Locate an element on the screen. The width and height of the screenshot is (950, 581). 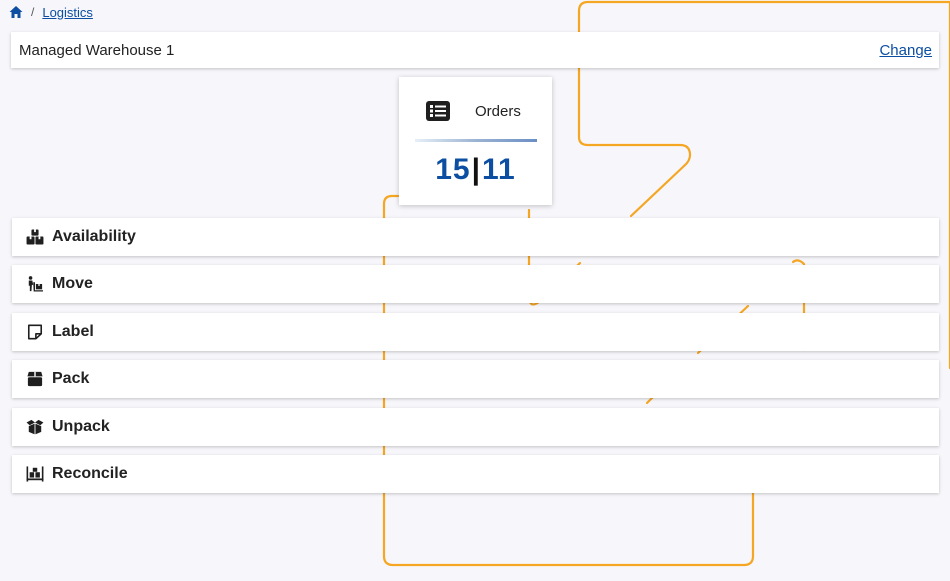
menu-item-label: Label is located at coordinates (475, 331).